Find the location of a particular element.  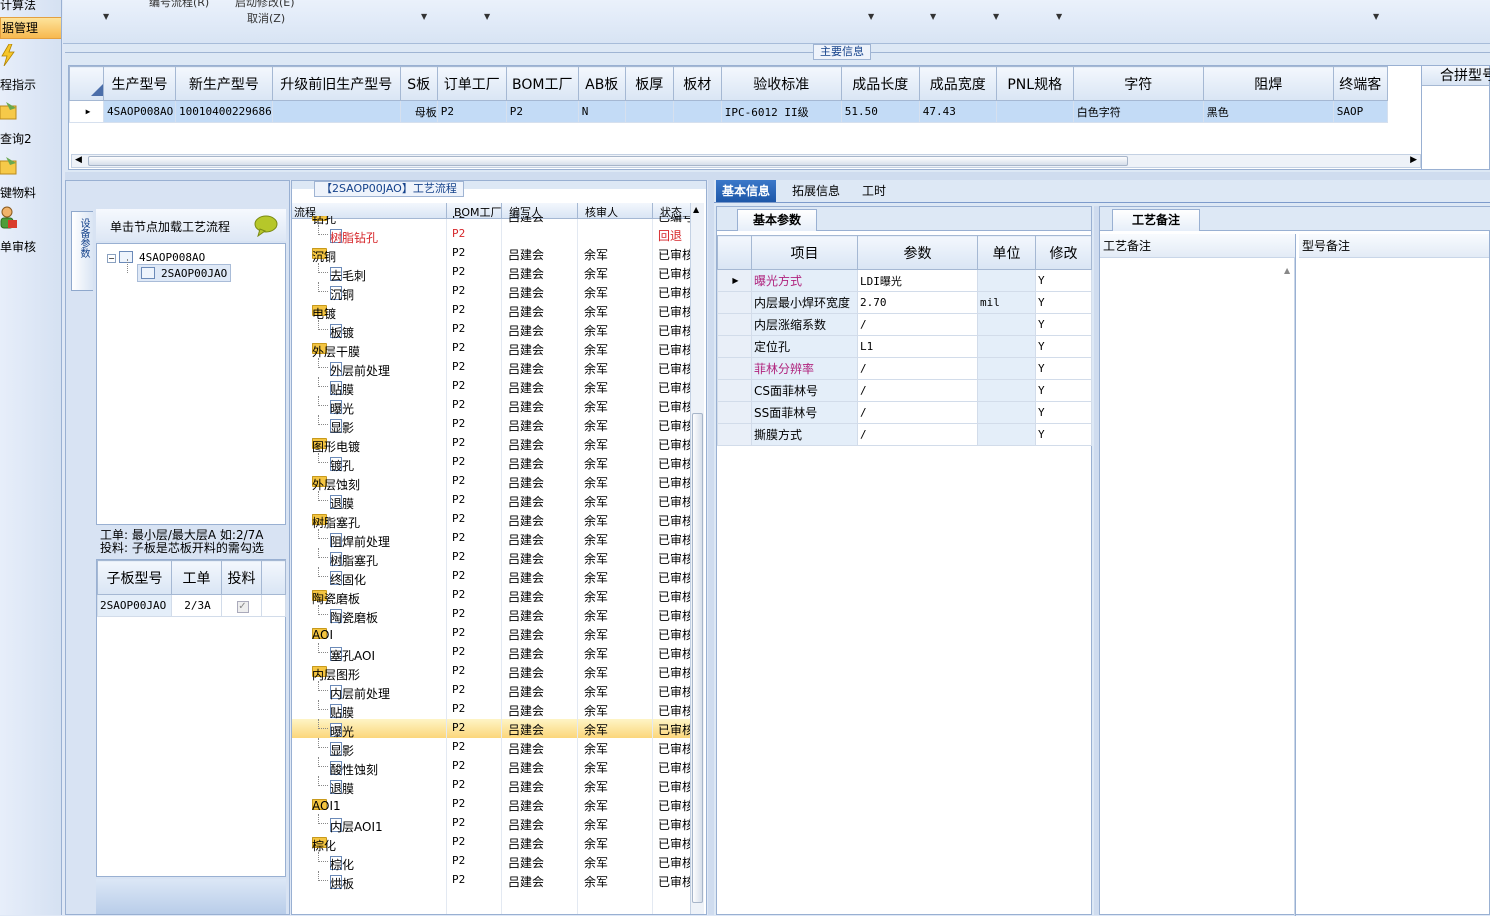

table-row: CS面菲林号 / Y is located at coordinates (904, 390).